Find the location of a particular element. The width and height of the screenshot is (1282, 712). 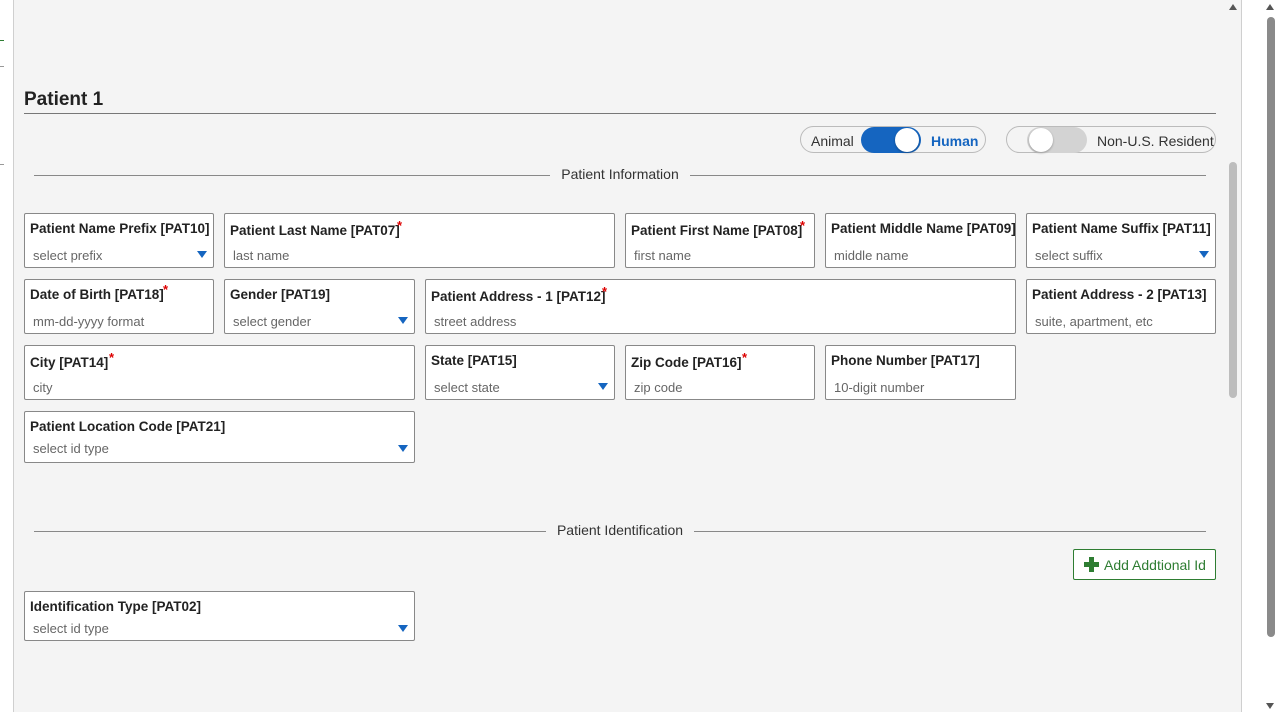

field-placeholder: 10-digit number is located at coordinates (879, 387).